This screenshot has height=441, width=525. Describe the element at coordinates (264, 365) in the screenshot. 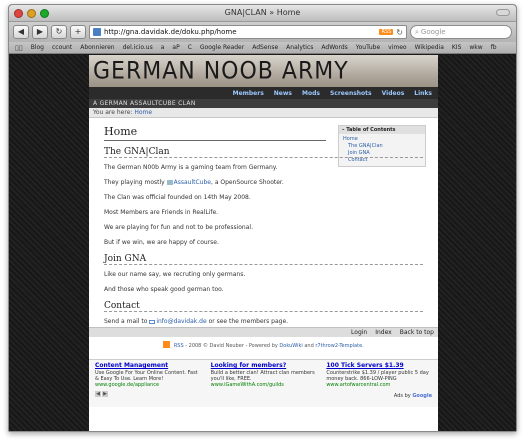

I see `ad-title: Looking for members?` at that location.